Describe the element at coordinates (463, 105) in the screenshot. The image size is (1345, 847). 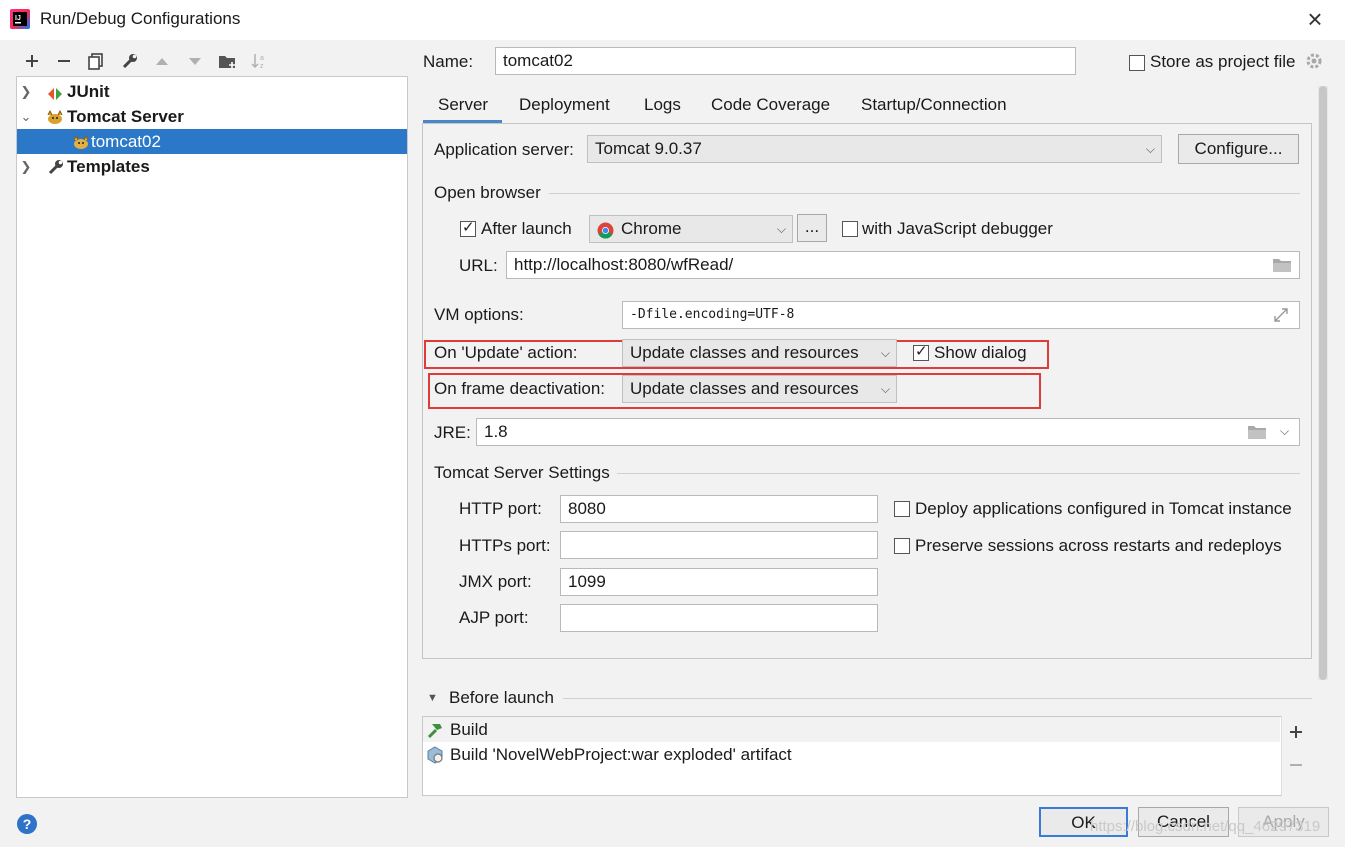
I see `tab-server: Server` at that location.